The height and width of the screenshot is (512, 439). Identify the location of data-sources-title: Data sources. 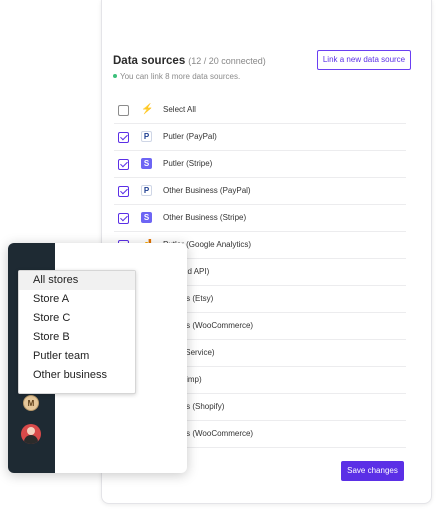
(149, 61).